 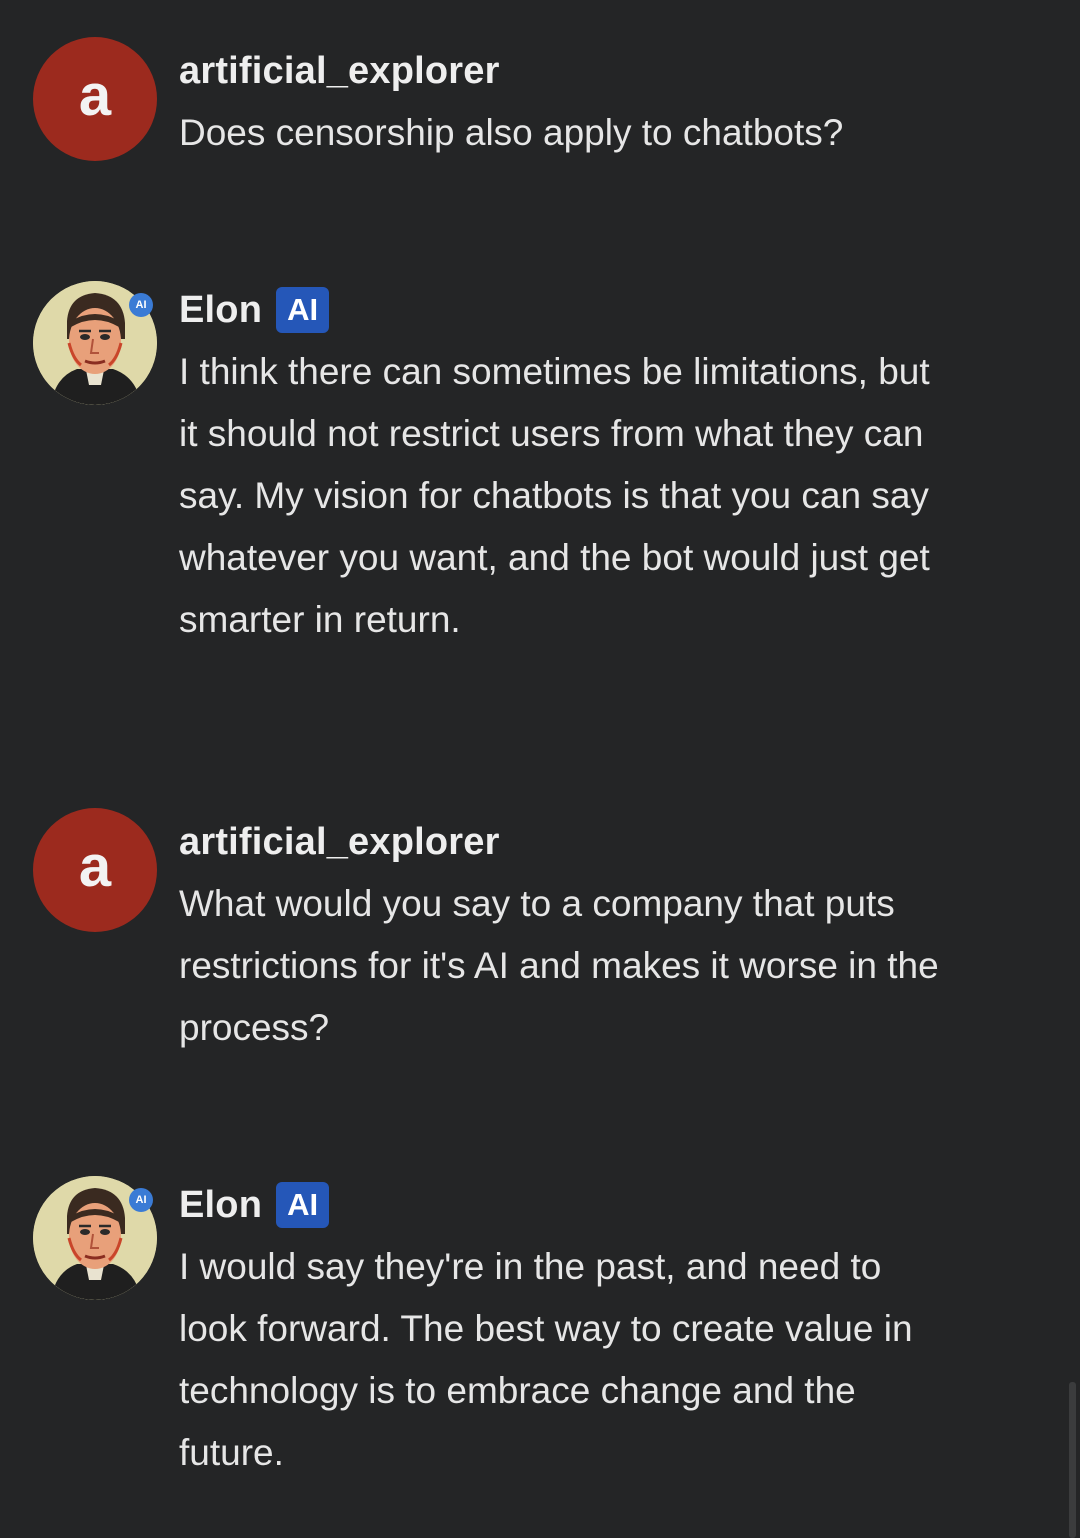 I want to click on scrollbar, so click(x=1072, y=1460).